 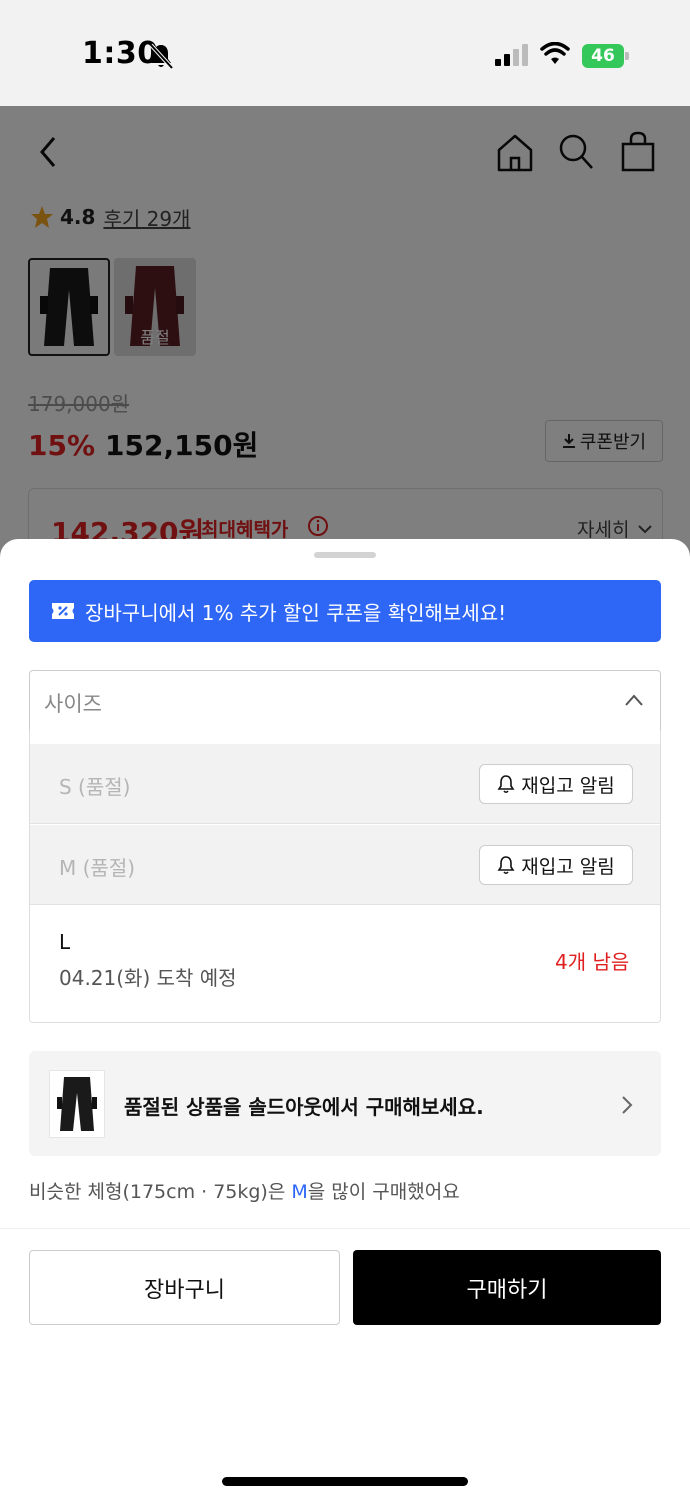 I want to click on coupon-icon, so click(x=63, y=611).